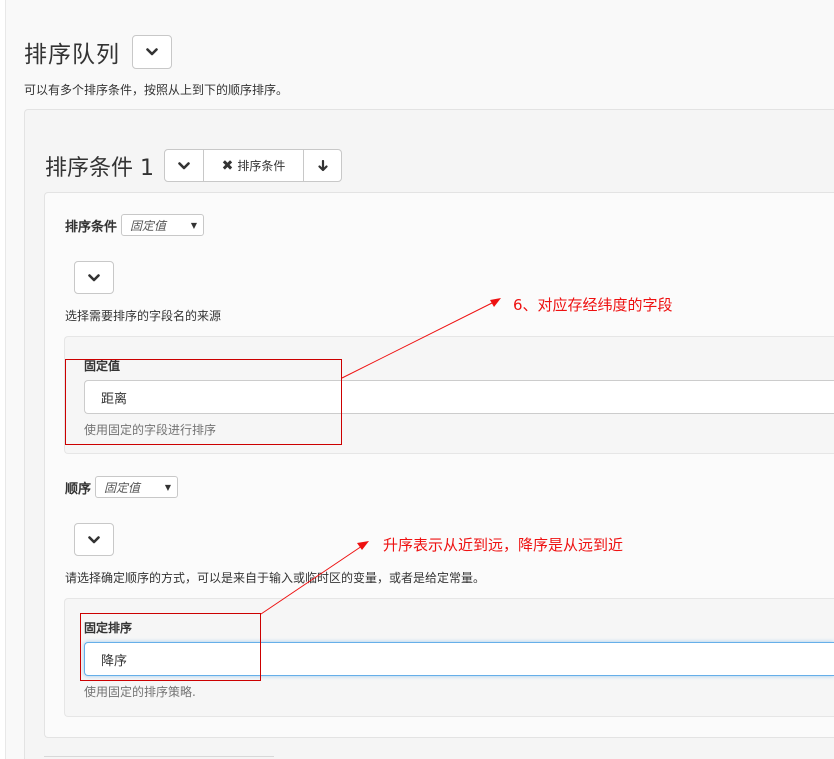  I want to click on order-annotation-text: 升序表示从近到远，降序是从远到近, so click(503, 545).